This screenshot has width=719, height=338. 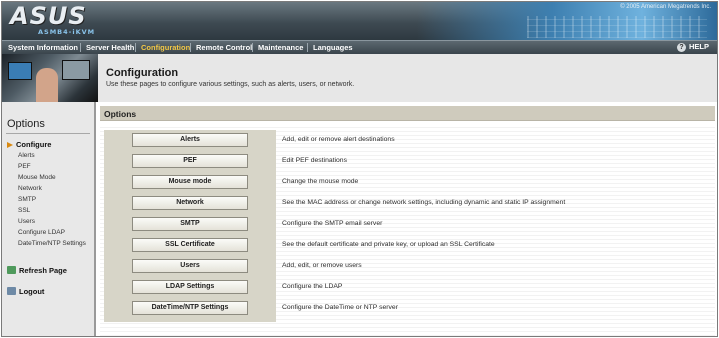 What do you see at coordinates (48, 16) in the screenshot?
I see `asus-logo: ASUS` at bounding box center [48, 16].